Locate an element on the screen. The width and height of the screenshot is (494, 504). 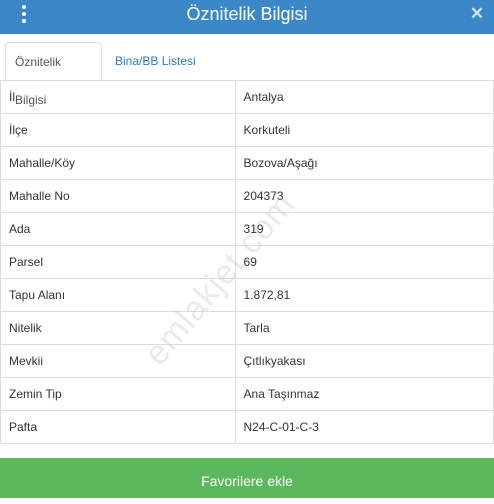
table-row: Parsel 69 is located at coordinates (247, 262).